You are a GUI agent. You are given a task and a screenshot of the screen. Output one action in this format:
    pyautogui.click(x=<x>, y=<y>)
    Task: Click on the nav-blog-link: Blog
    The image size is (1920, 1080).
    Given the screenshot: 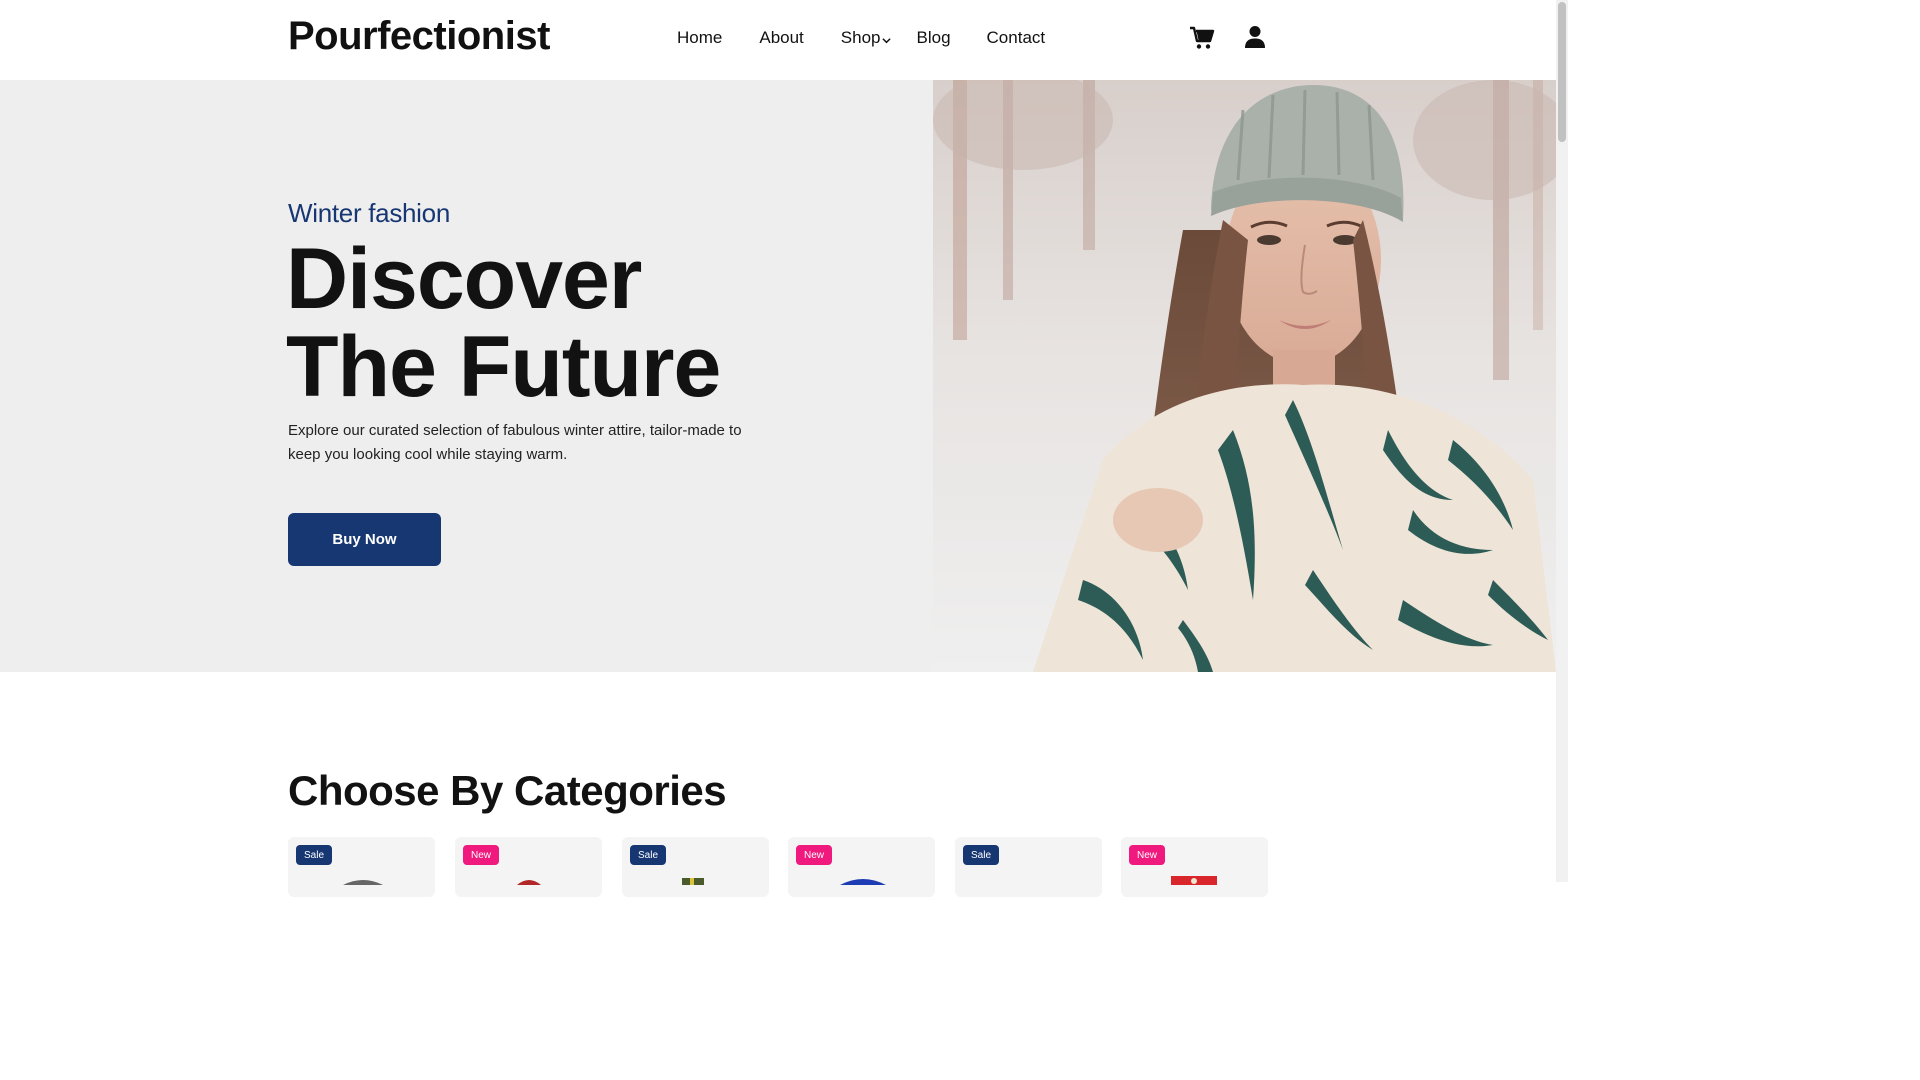 What is the action you would take?
    pyautogui.click(x=934, y=38)
    